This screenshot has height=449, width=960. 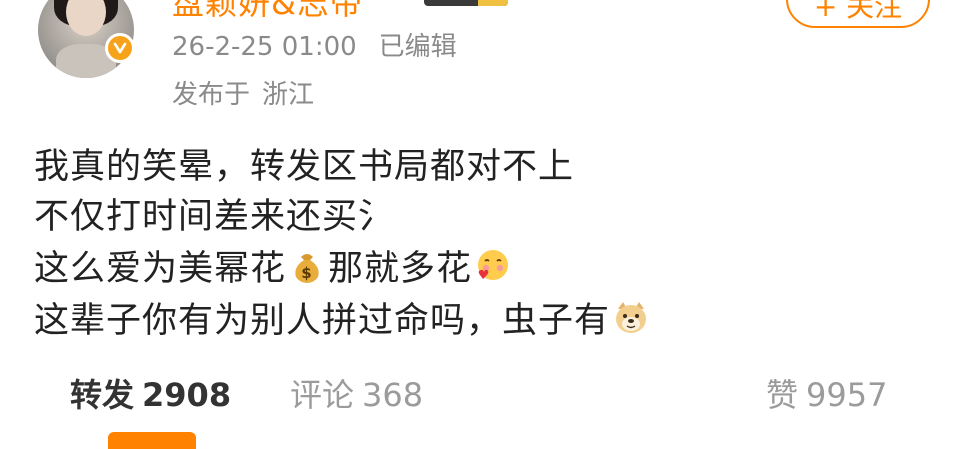 I want to click on active-tab-indicator, so click(x=152, y=440).